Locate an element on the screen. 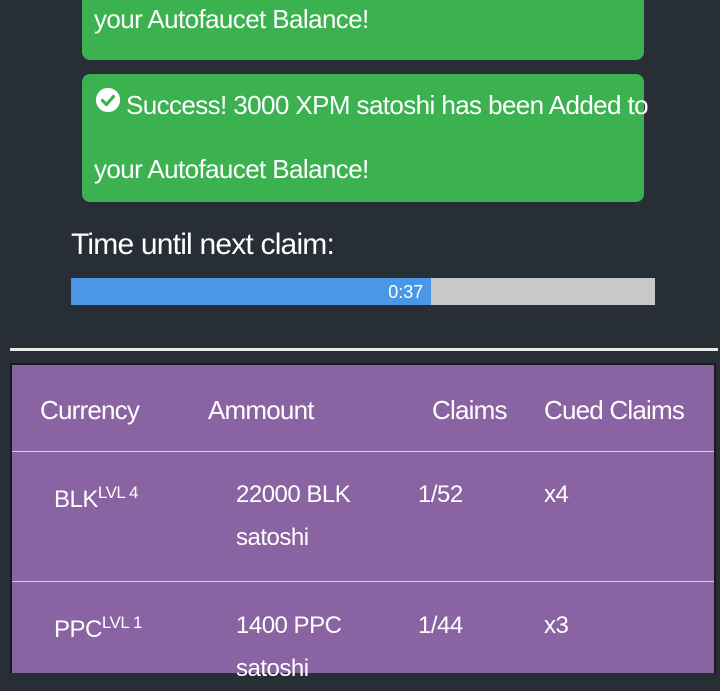  amount-line1: 22000 BLK is located at coordinates (293, 494).